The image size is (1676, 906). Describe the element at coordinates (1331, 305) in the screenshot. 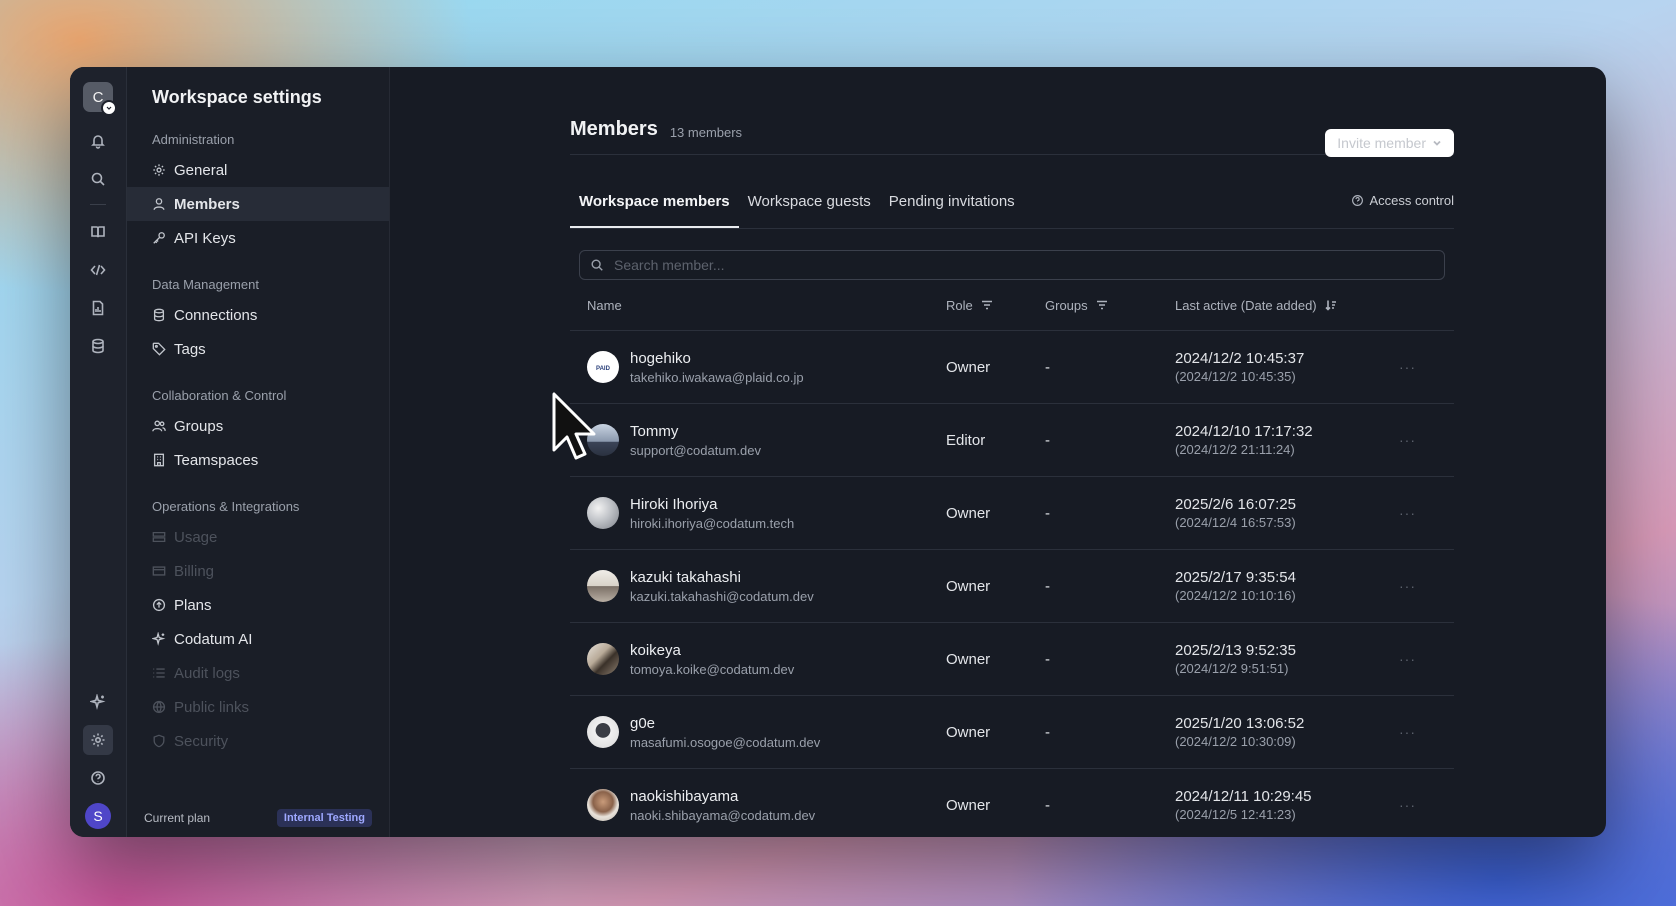

I see `sort-descending-icon` at that location.